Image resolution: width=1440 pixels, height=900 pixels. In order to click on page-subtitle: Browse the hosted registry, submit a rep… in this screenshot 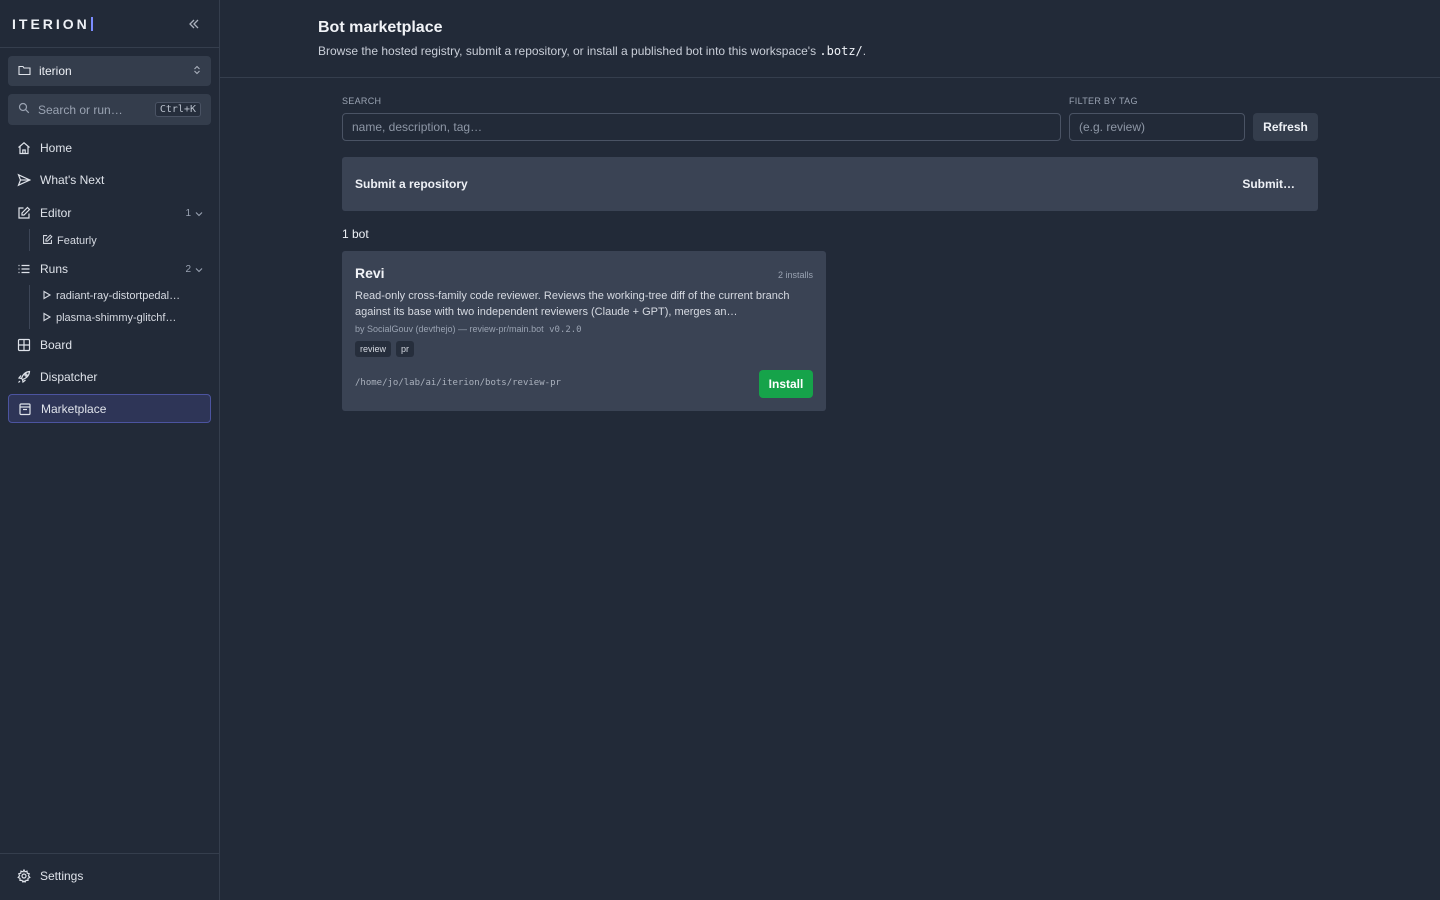, I will do `click(879, 51)`.